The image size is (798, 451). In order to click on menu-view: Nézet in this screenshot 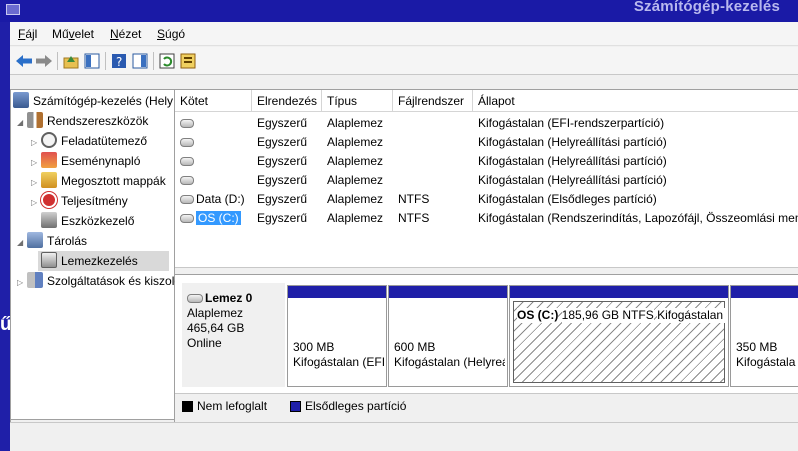, I will do `click(125, 34)`.